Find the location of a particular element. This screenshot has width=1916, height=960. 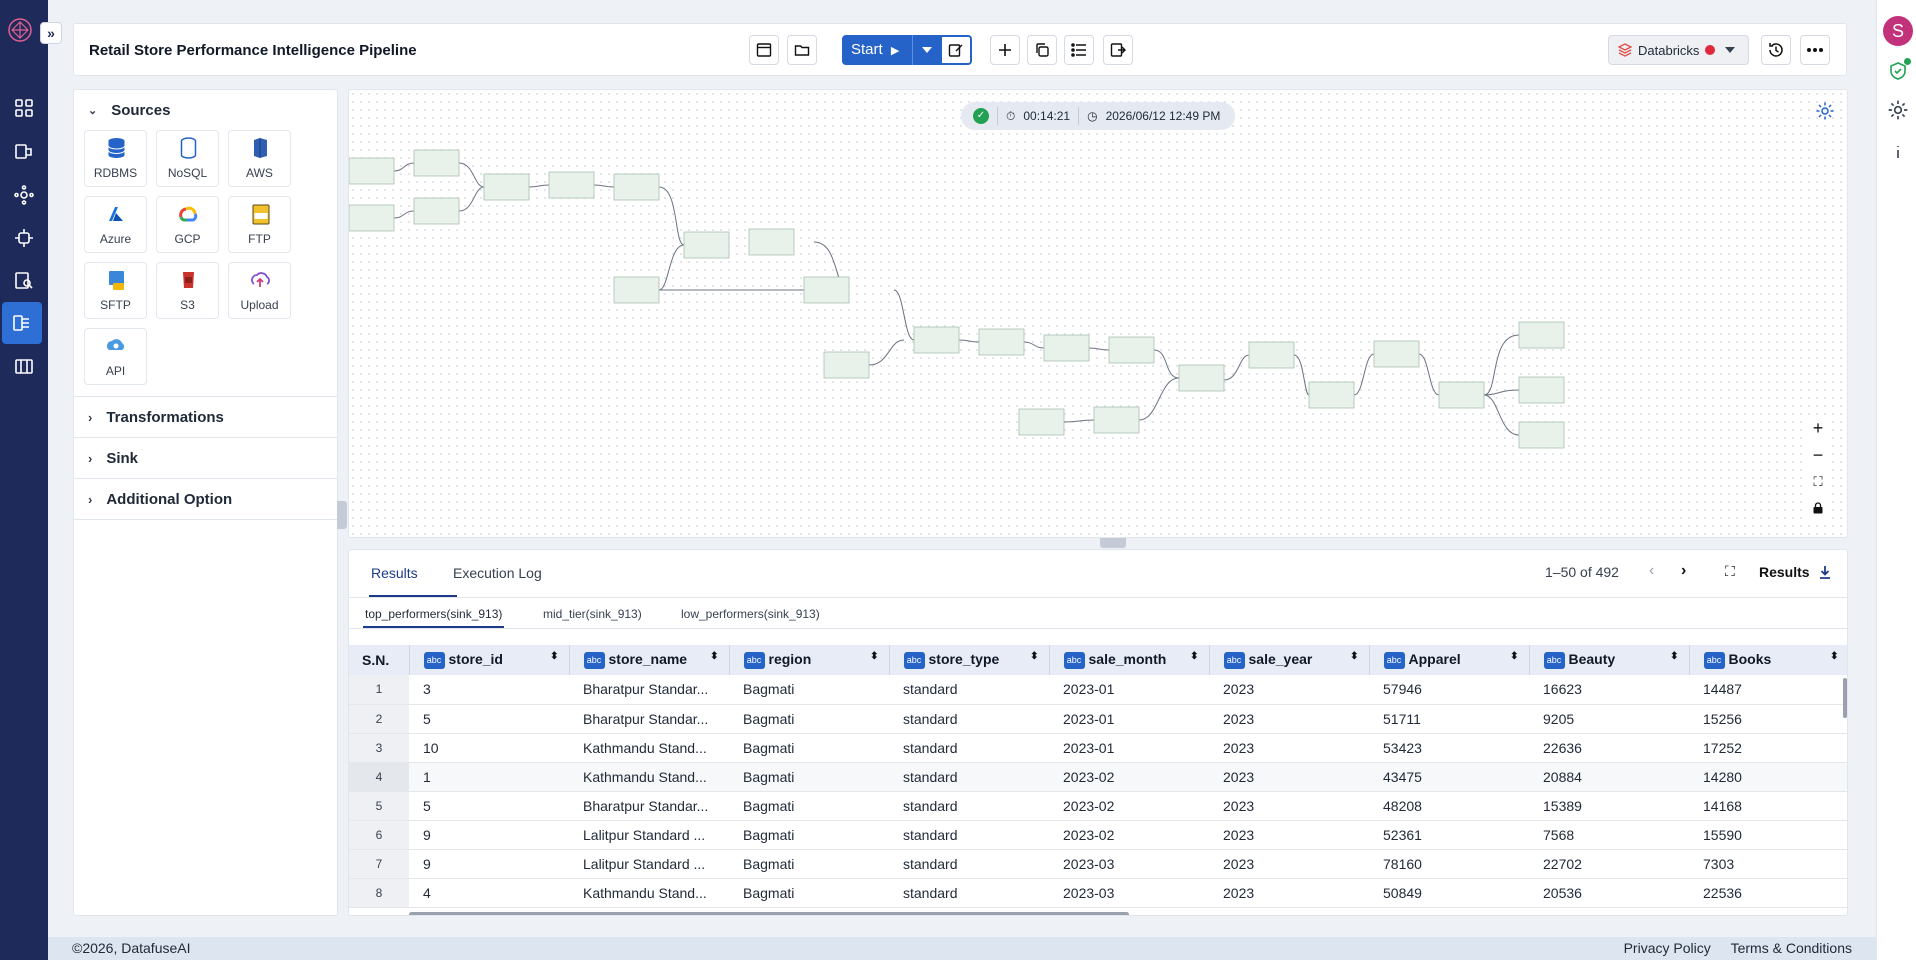

vertical-scrollbar is located at coordinates (1845, 698).